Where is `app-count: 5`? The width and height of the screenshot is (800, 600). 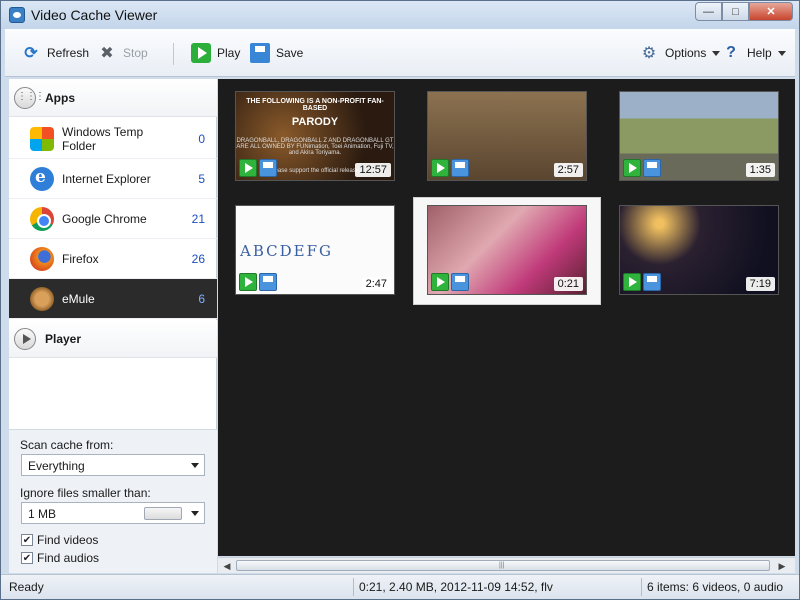
app-count: 5 is located at coordinates (201, 178).